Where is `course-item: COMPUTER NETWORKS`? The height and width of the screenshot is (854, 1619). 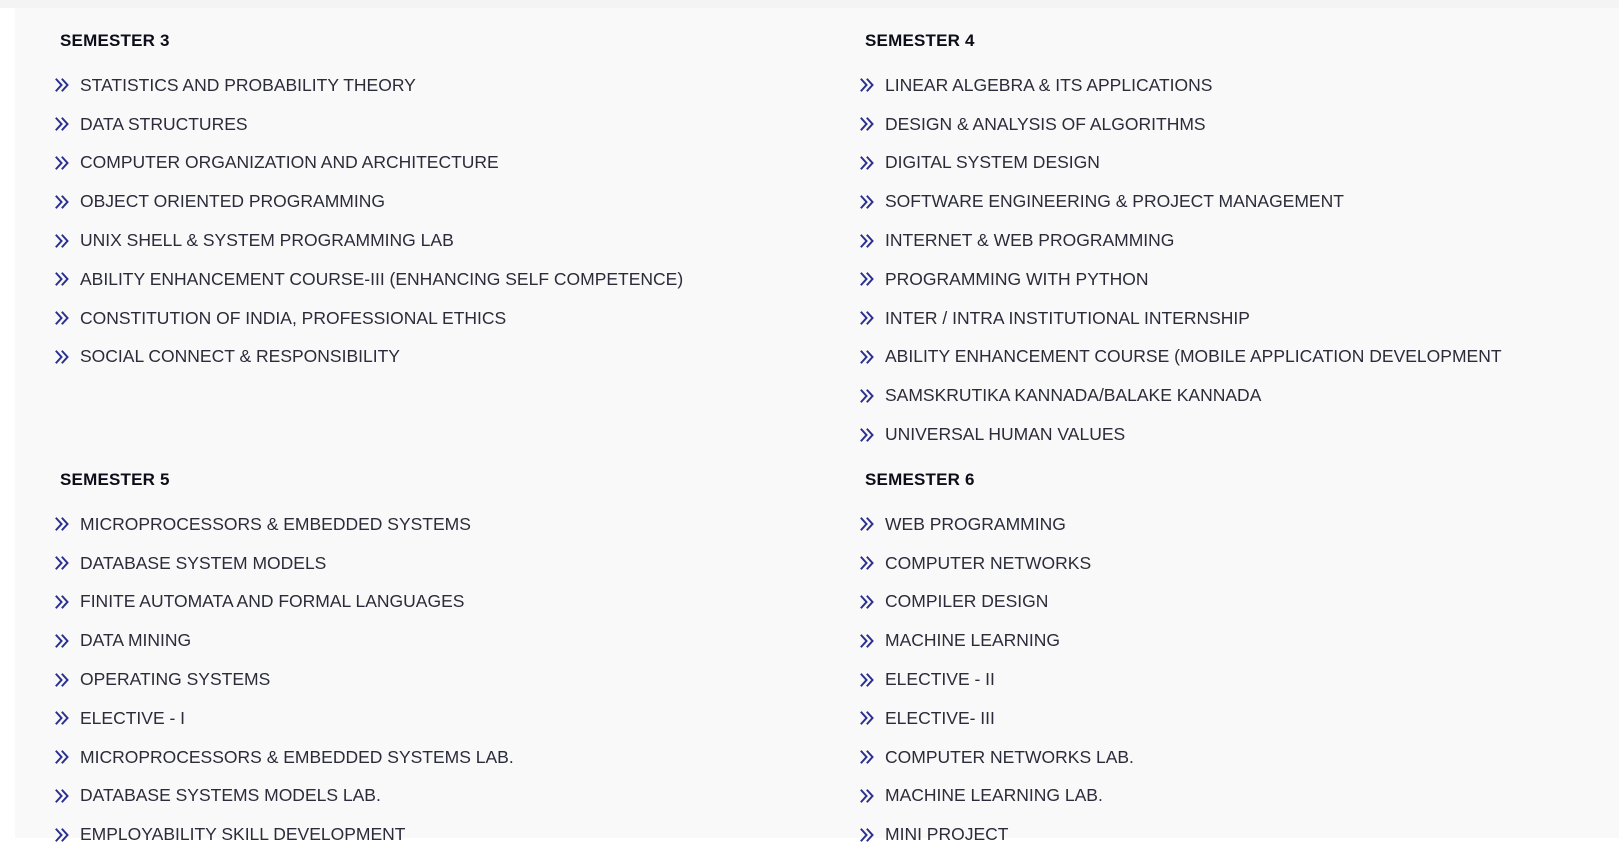
course-item: COMPUTER NETWORKS is located at coordinates (997, 563).